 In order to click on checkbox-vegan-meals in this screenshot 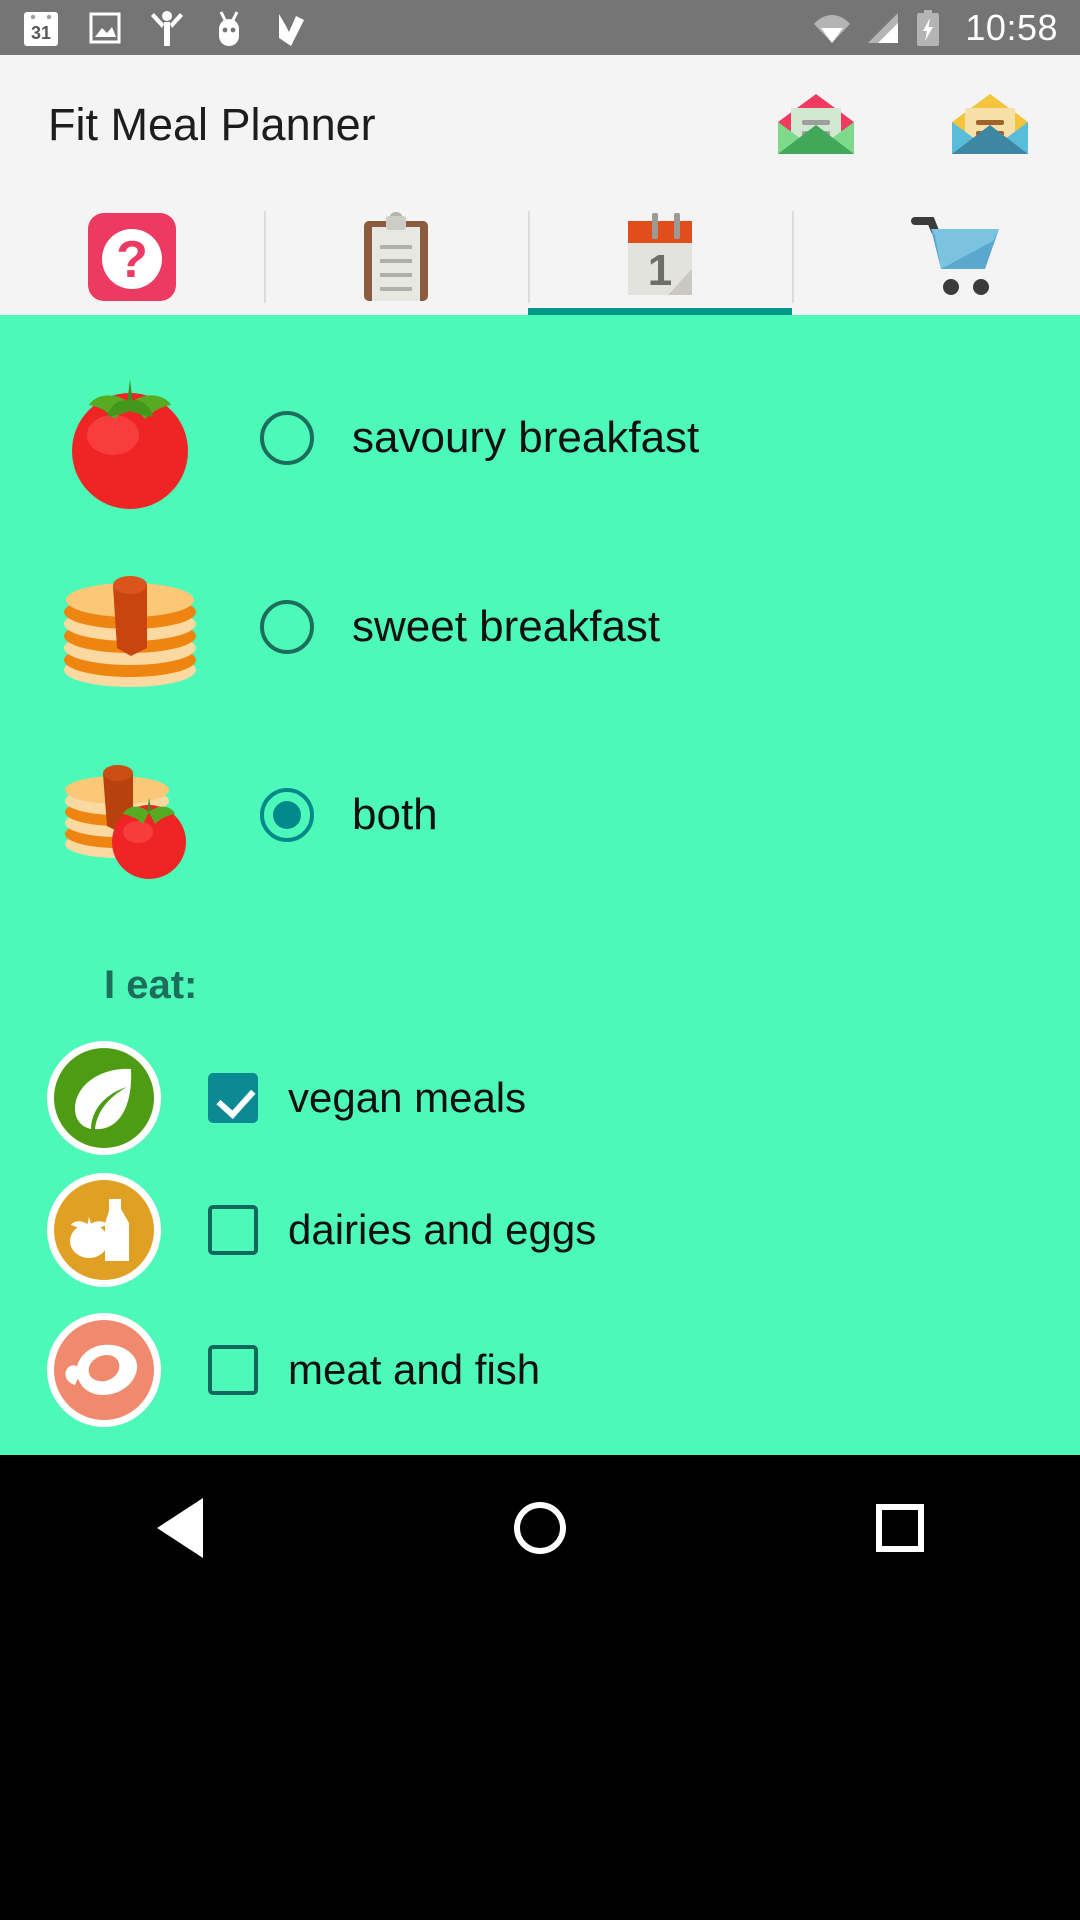, I will do `click(233, 1098)`.